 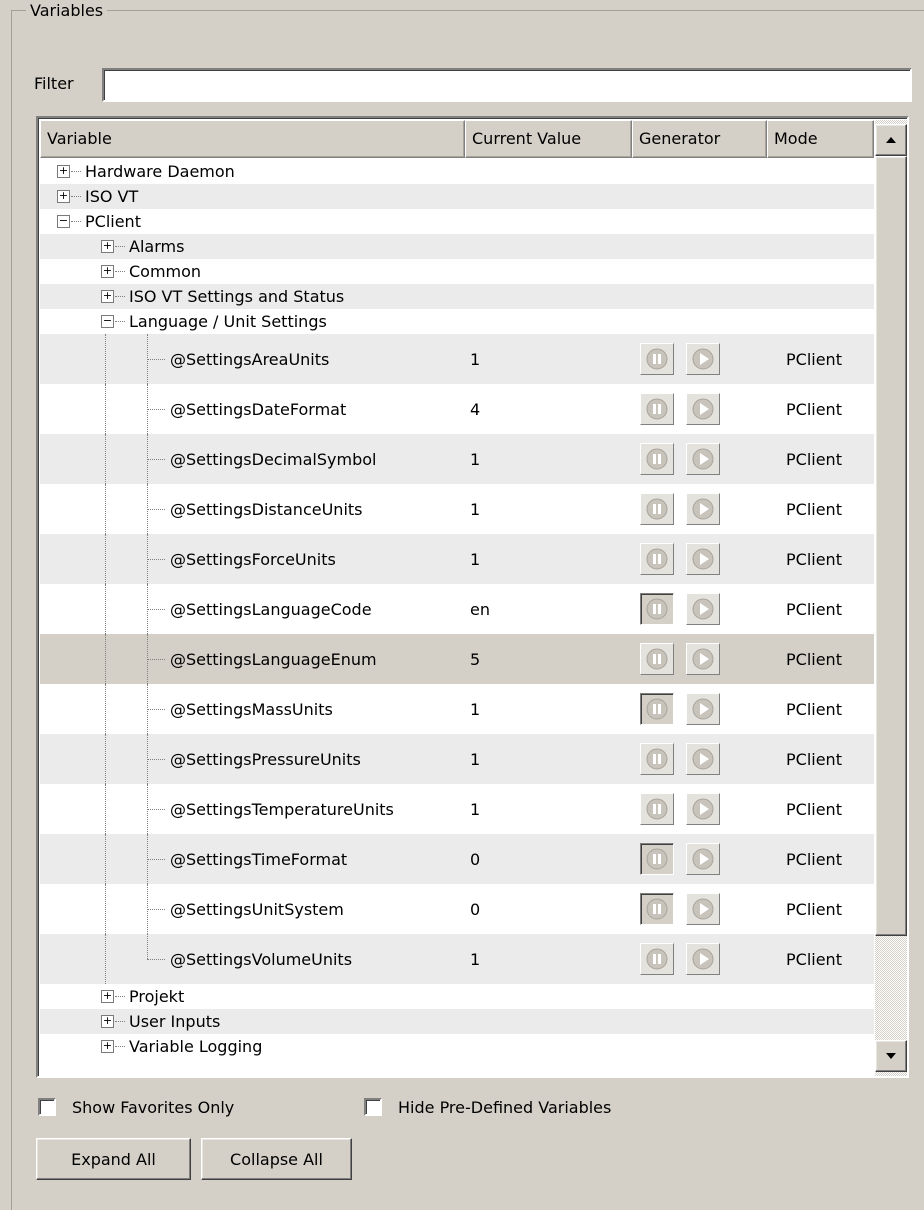 What do you see at coordinates (457, 559) in the screenshot?
I see `variable-row: @SettingsForceUnits 1 PClient` at bounding box center [457, 559].